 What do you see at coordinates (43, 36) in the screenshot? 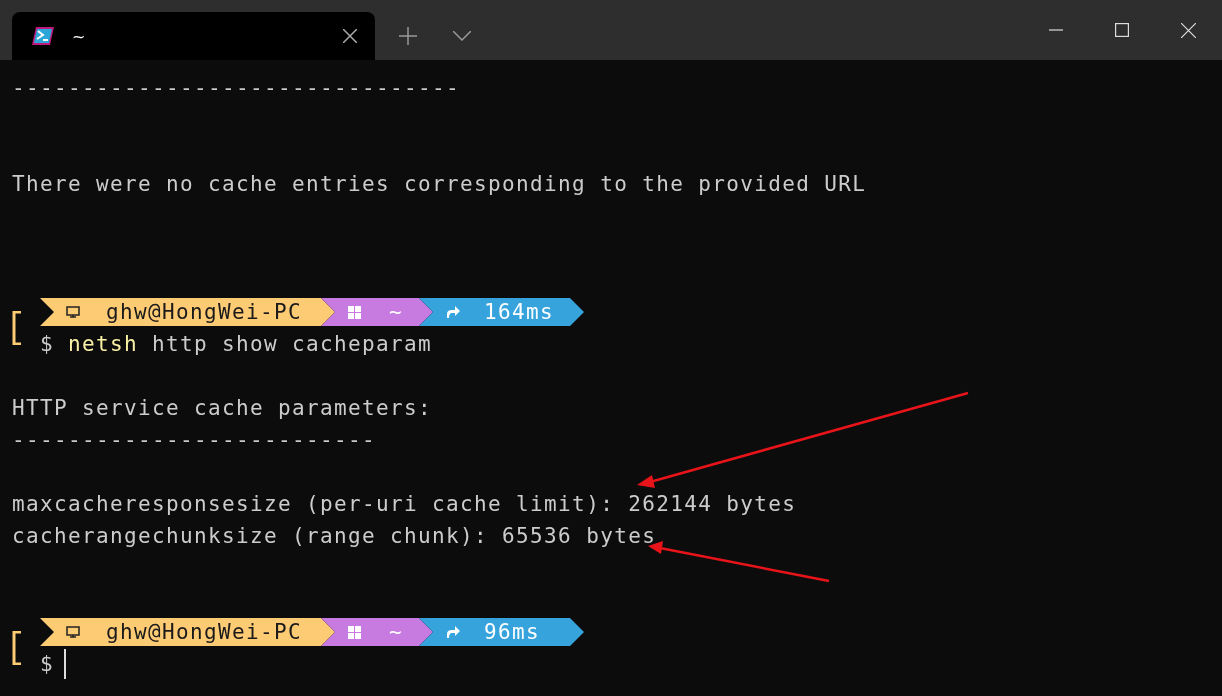
I see `powershell-icon` at bounding box center [43, 36].